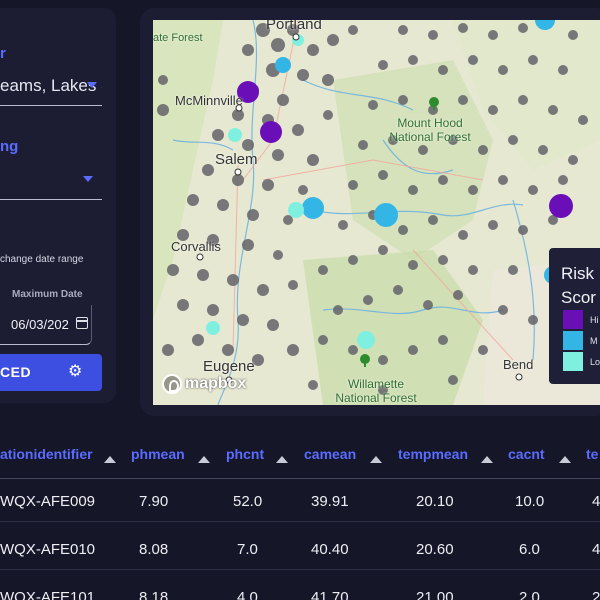 The width and height of the screenshot is (600, 600). What do you see at coordinates (430, 130) in the screenshot?
I see `place-label: Mount Hood National Forest` at bounding box center [430, 130].